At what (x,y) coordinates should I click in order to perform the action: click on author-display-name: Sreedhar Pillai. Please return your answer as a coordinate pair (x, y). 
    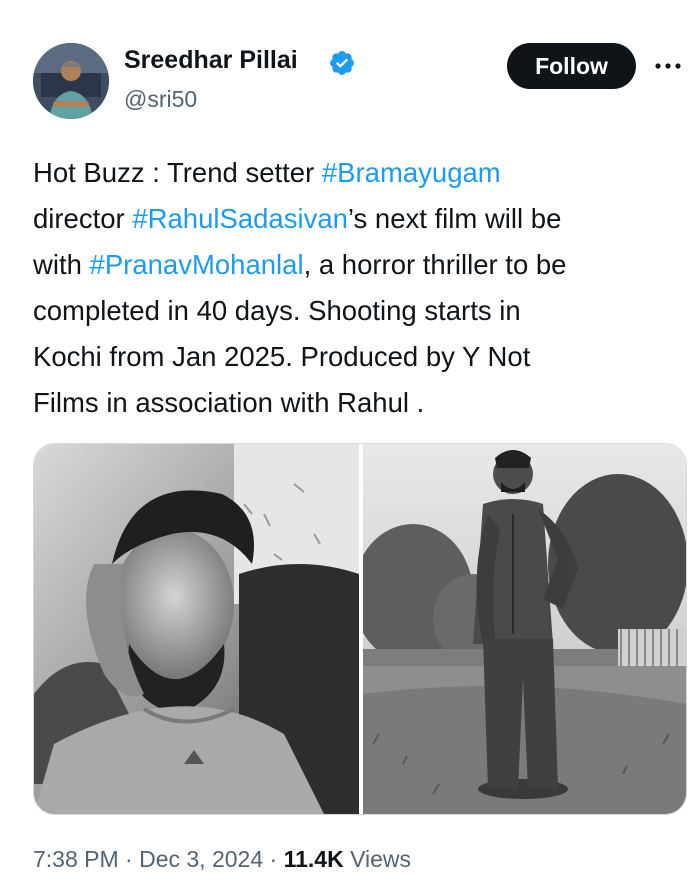
    Looking at the image, I should click on (211, 60).